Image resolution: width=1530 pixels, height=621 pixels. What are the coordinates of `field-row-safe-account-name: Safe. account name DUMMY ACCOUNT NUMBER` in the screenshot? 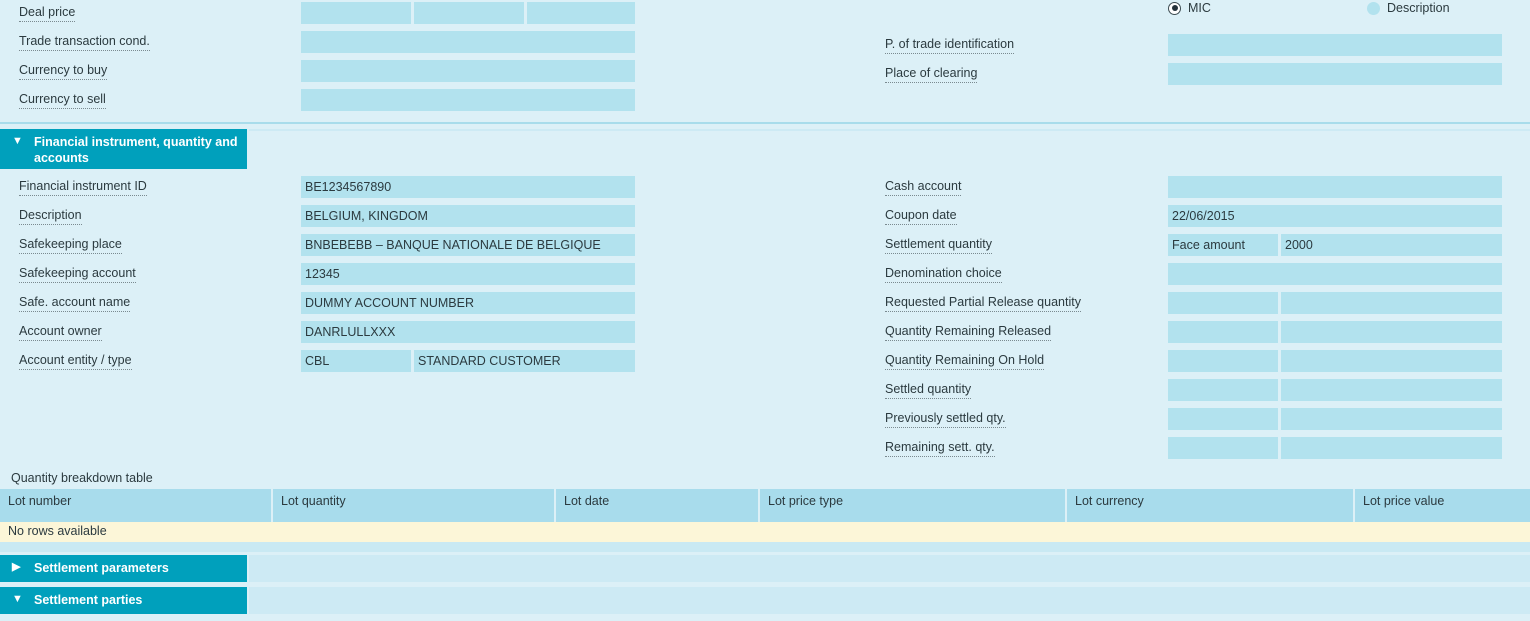 It's located at (339, 306).